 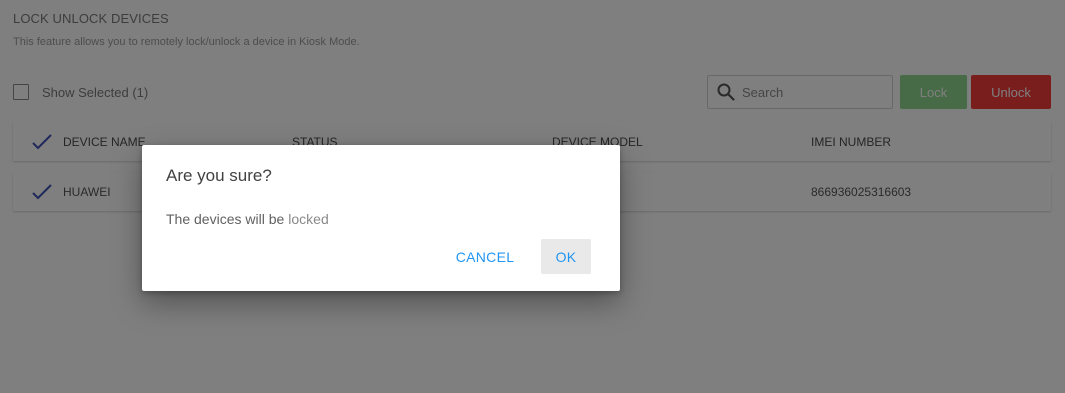 What do you see at coordinates (566, 256) in the screenshot?
I see `ok-button: OK` at bounding box center [566, 256].